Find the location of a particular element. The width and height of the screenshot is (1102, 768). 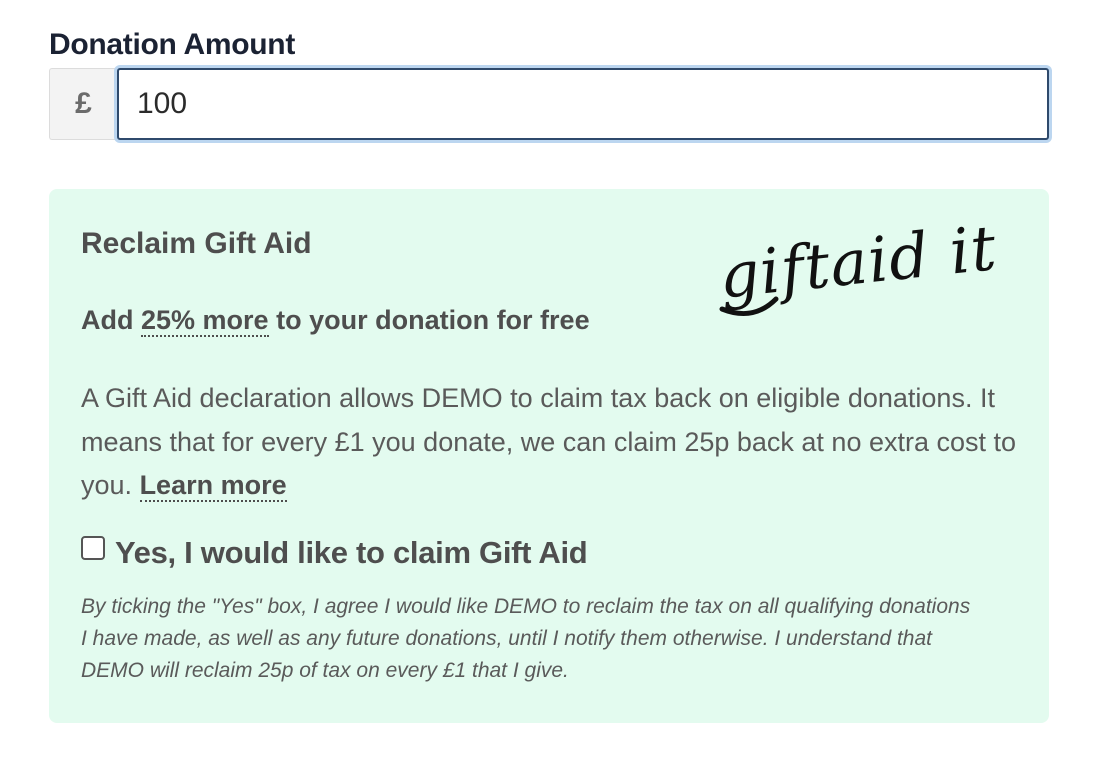

claim-gift-aid-row: Yes, I would like to claim Gift Aid is located at coordinates (334, 553).